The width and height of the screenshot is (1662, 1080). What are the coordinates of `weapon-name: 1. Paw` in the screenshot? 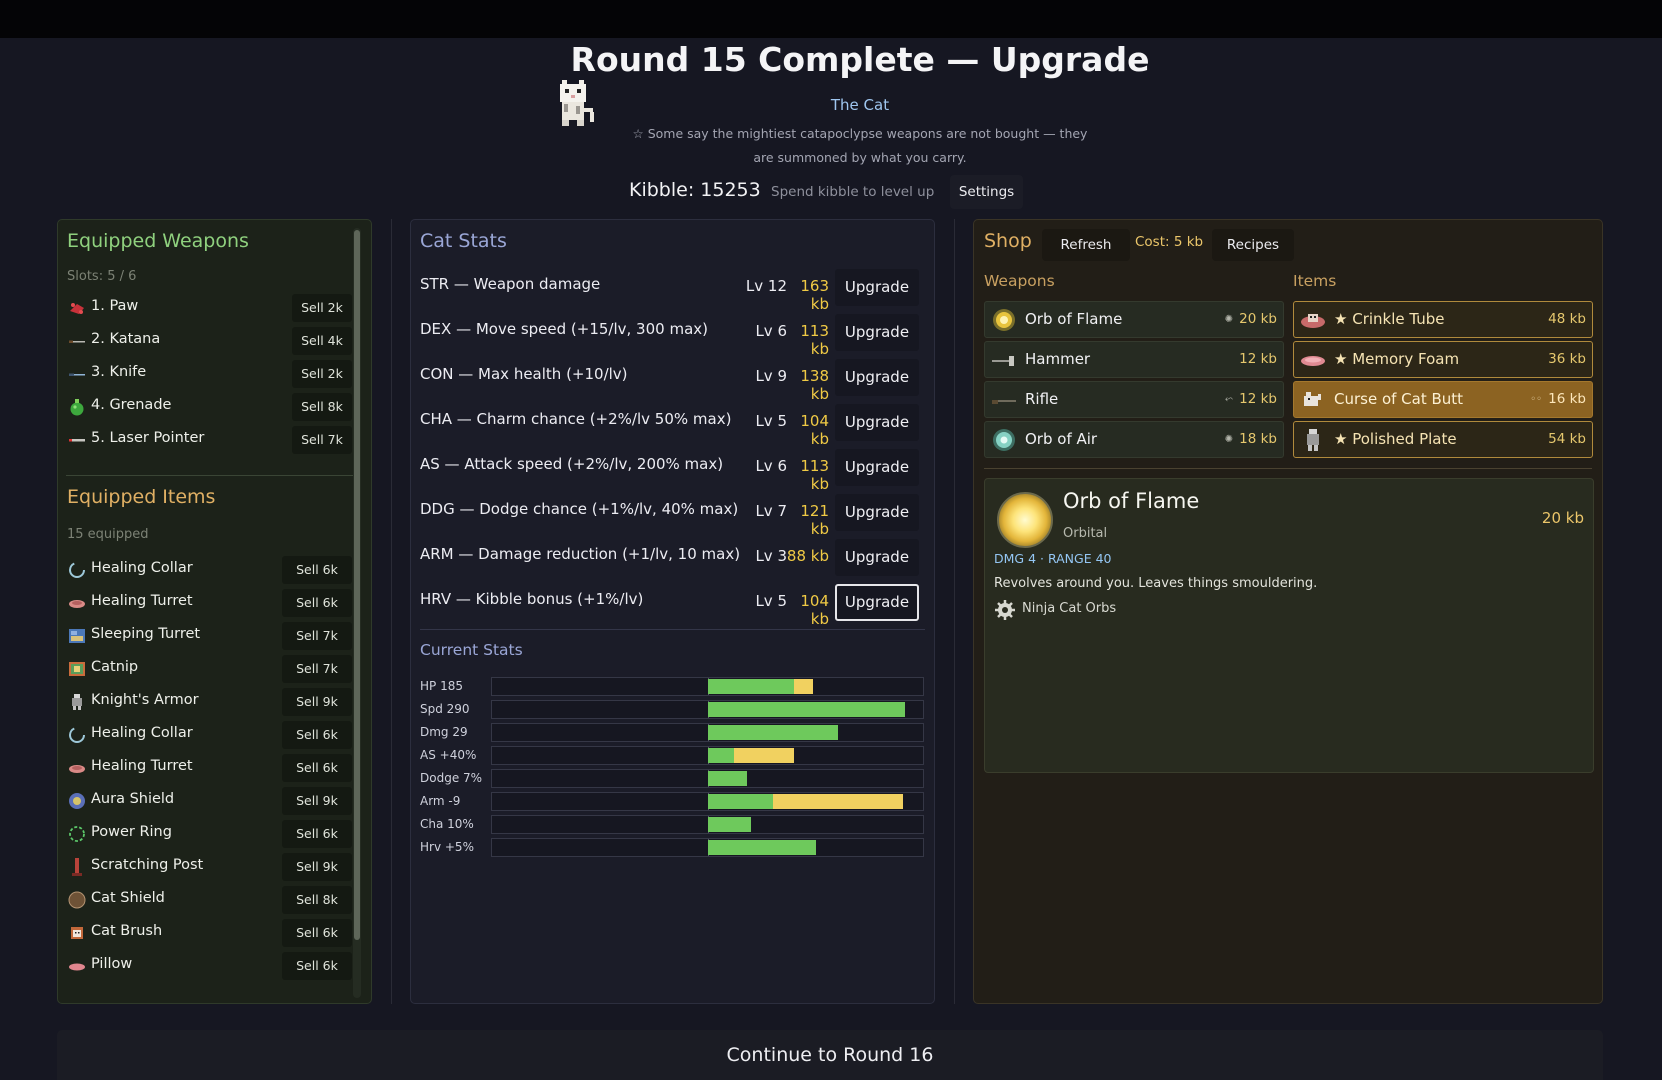 It's located at (115, 306).